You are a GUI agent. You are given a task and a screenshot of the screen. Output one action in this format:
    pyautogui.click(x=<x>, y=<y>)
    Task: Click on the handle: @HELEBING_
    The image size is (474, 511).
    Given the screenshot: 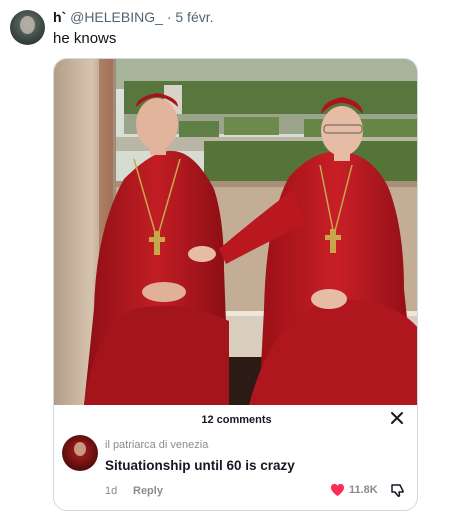 What is the action you would take?
    pyautogui.click(x=116, y=17)
    